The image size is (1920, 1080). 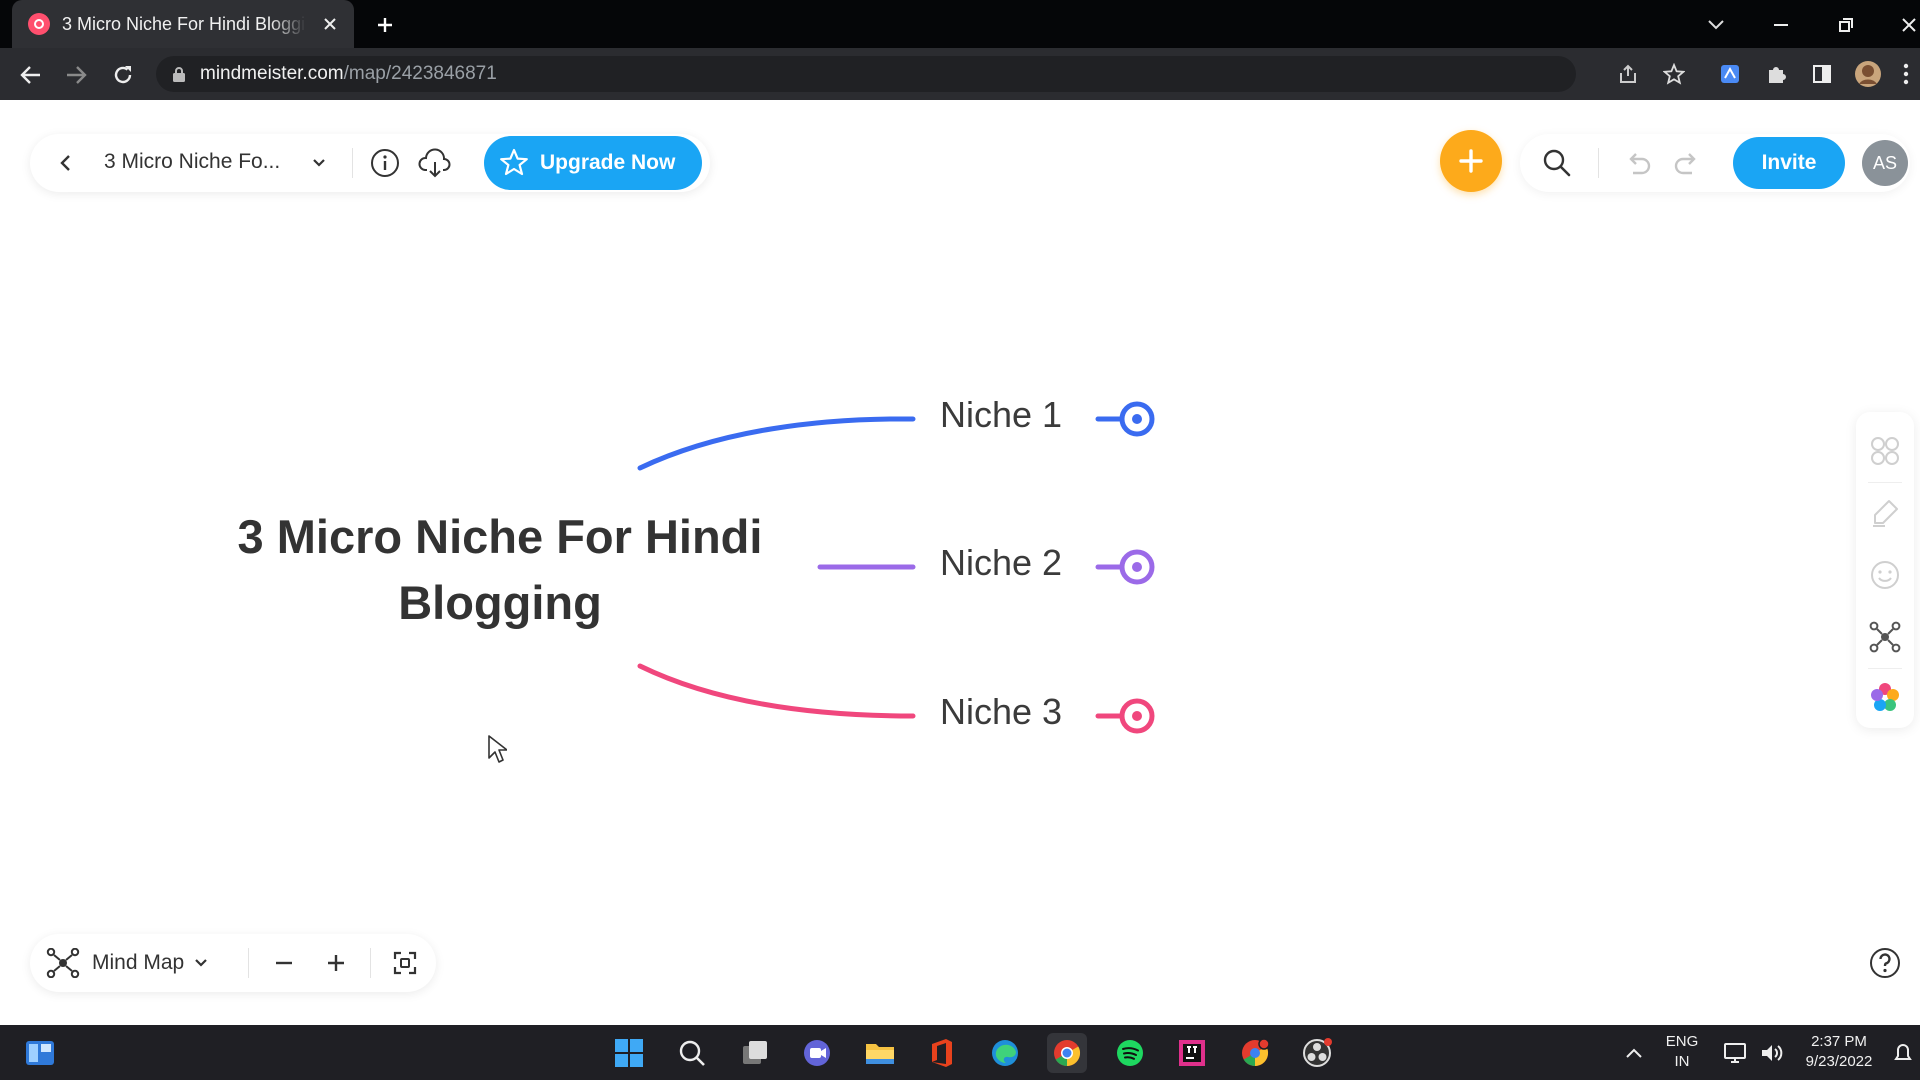 What do you see at coordinates (1005, 1053) in the screenshot?
I see `edge-browser-icon` at bounding box center [1005, 1053].